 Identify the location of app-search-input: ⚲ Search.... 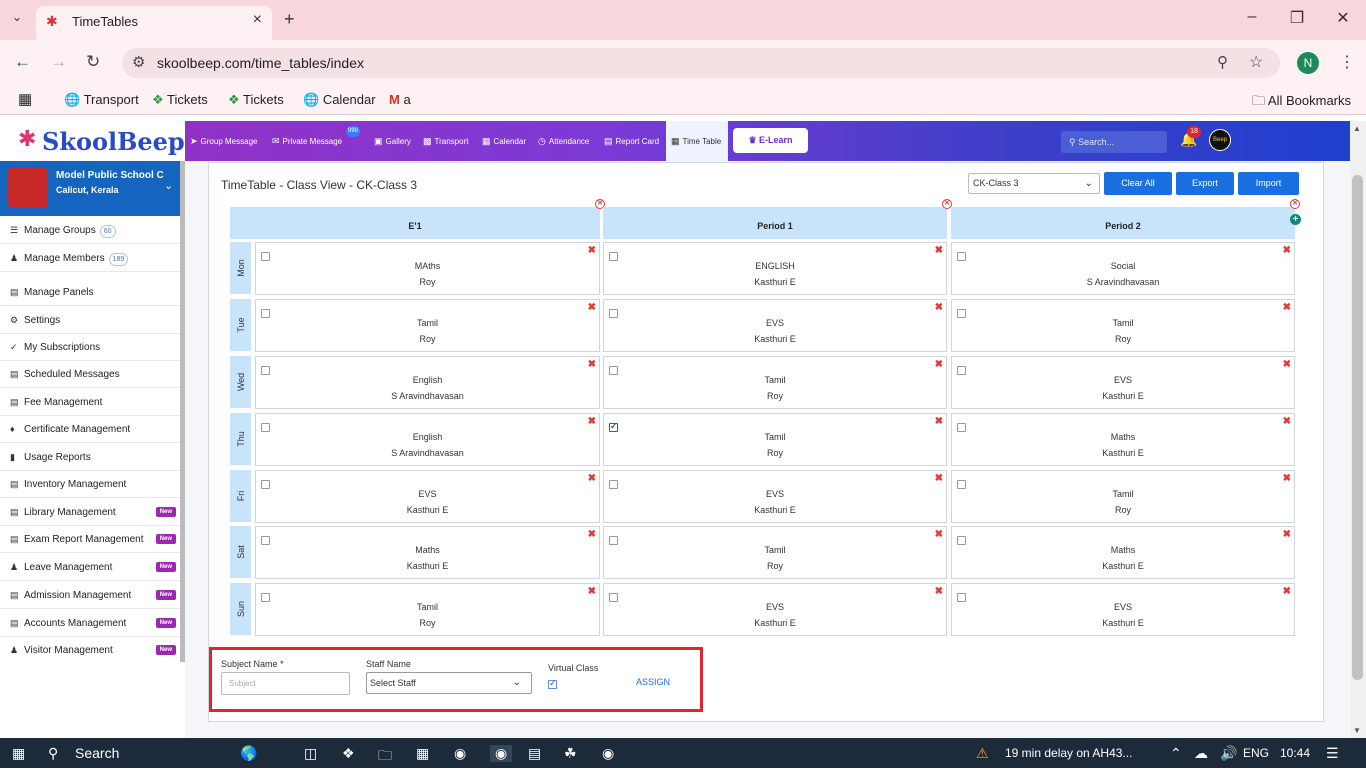
(1114, 142).